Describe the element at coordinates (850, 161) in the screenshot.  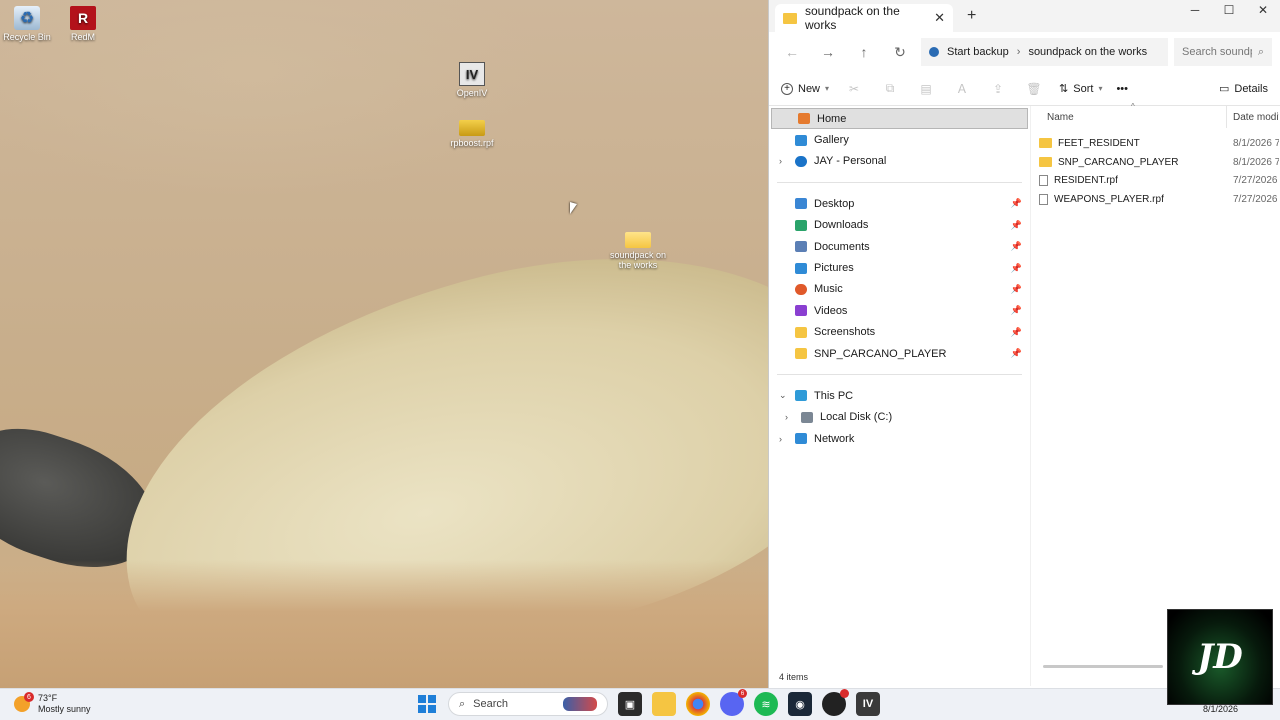
I see `nav-label: JAY - Personal` at that location.